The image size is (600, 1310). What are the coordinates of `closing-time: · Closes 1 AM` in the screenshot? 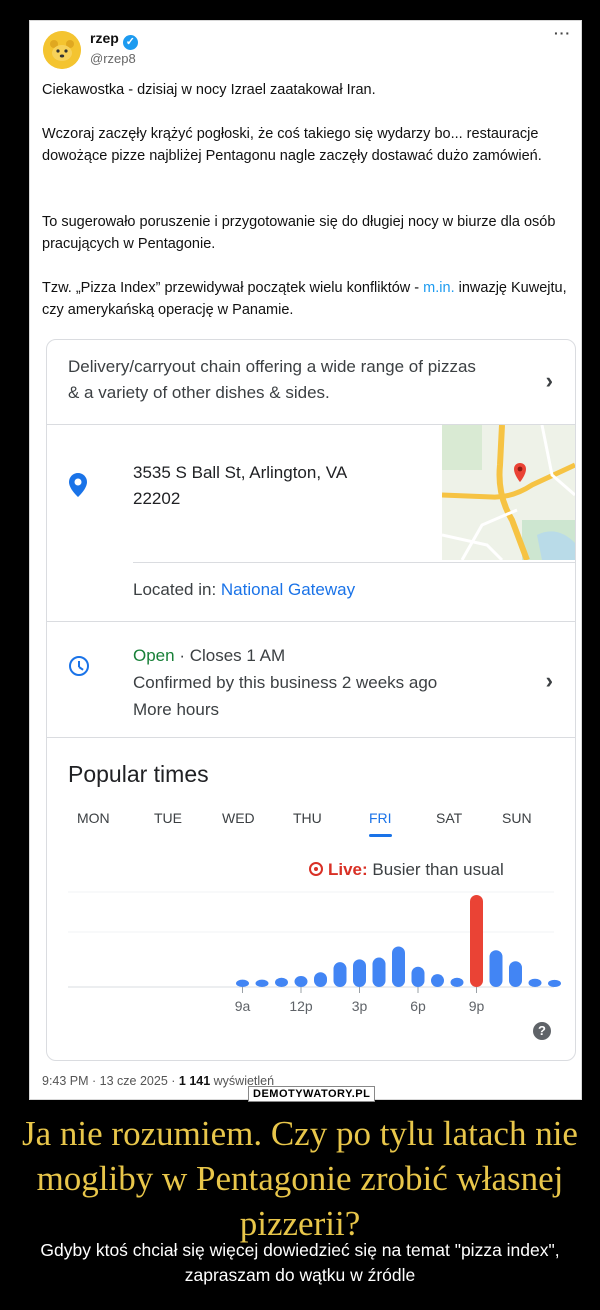 It's located at (230, 655).